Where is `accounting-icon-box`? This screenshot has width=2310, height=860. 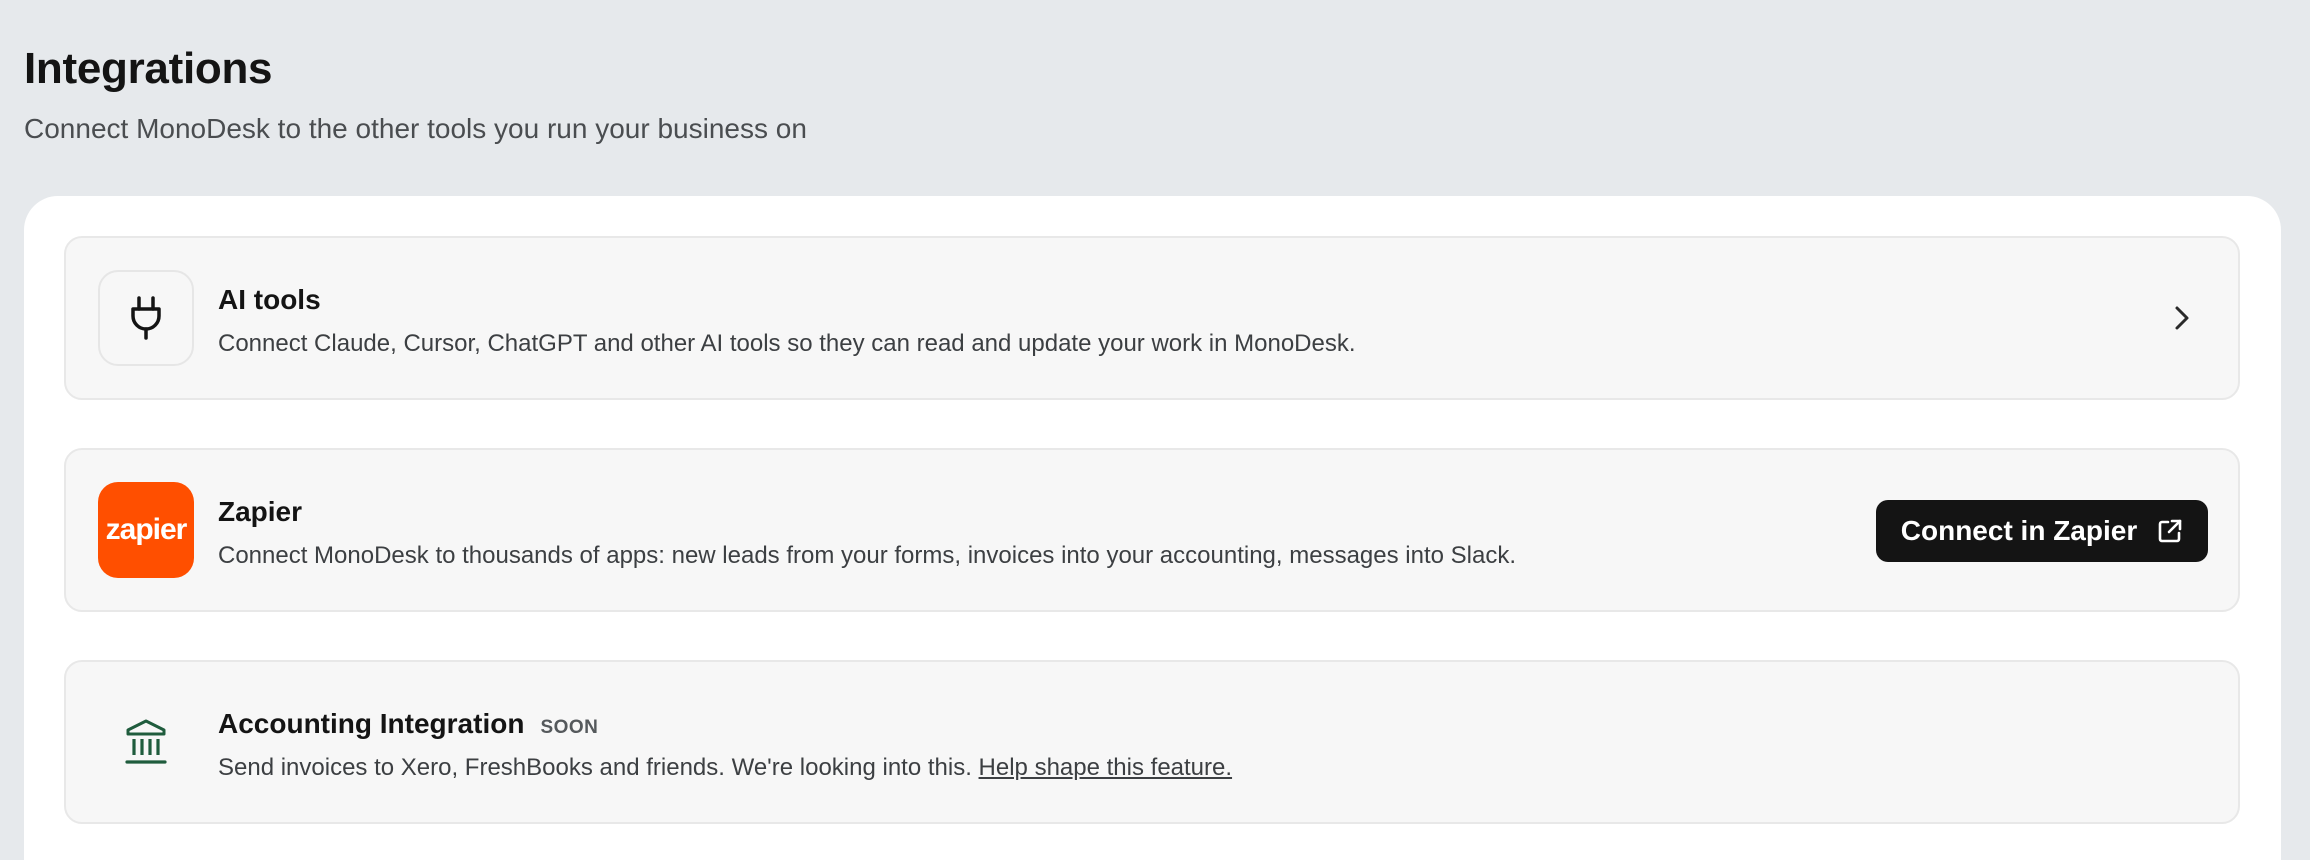 accounting-icon-box is located at coordinates (146, 742).